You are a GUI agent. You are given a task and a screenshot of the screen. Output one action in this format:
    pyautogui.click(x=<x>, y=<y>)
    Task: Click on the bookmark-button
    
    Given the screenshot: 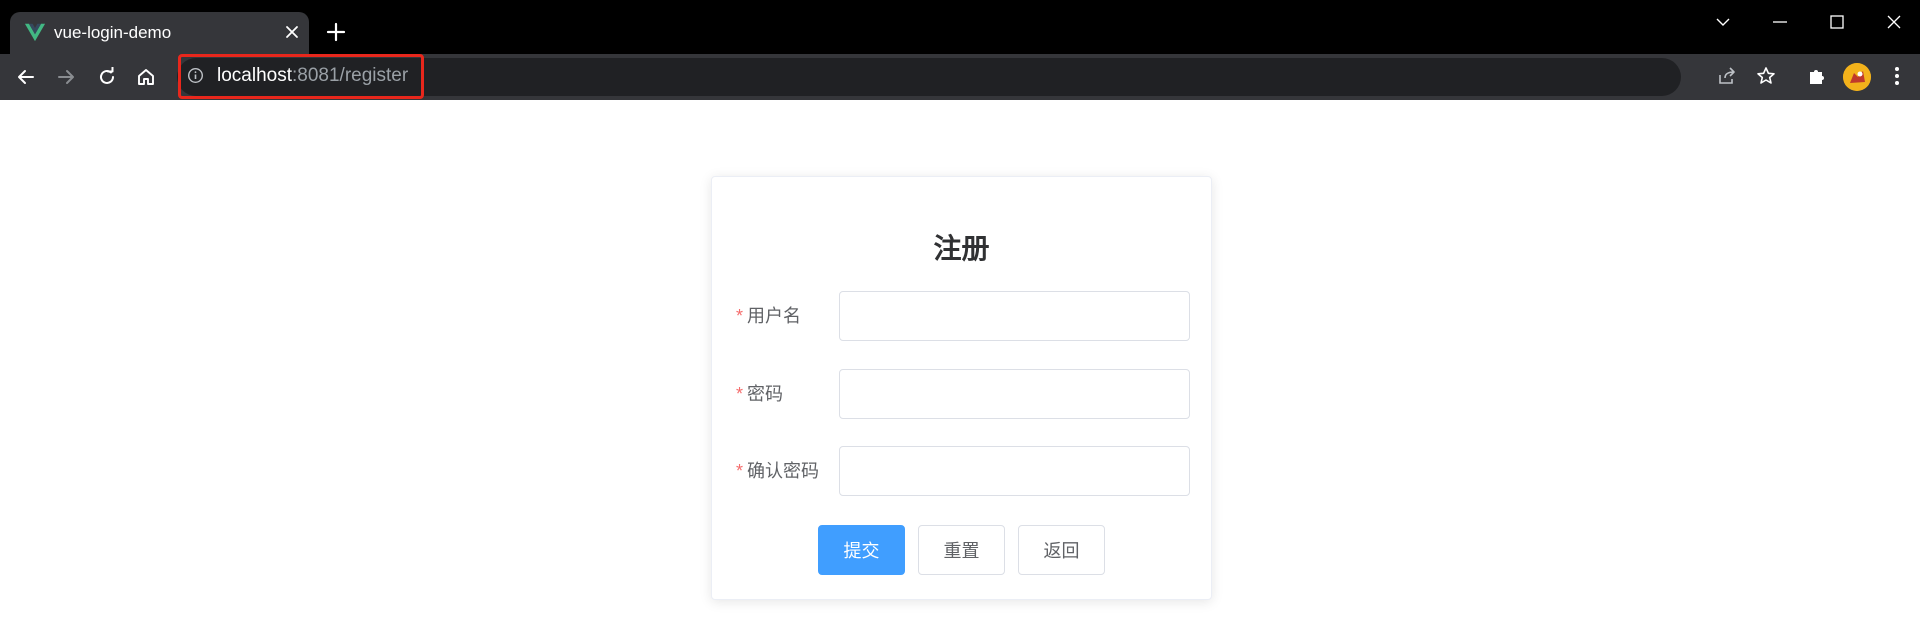 What is the action you would take?
    pyautogui.click(x=1766, y=76)
    